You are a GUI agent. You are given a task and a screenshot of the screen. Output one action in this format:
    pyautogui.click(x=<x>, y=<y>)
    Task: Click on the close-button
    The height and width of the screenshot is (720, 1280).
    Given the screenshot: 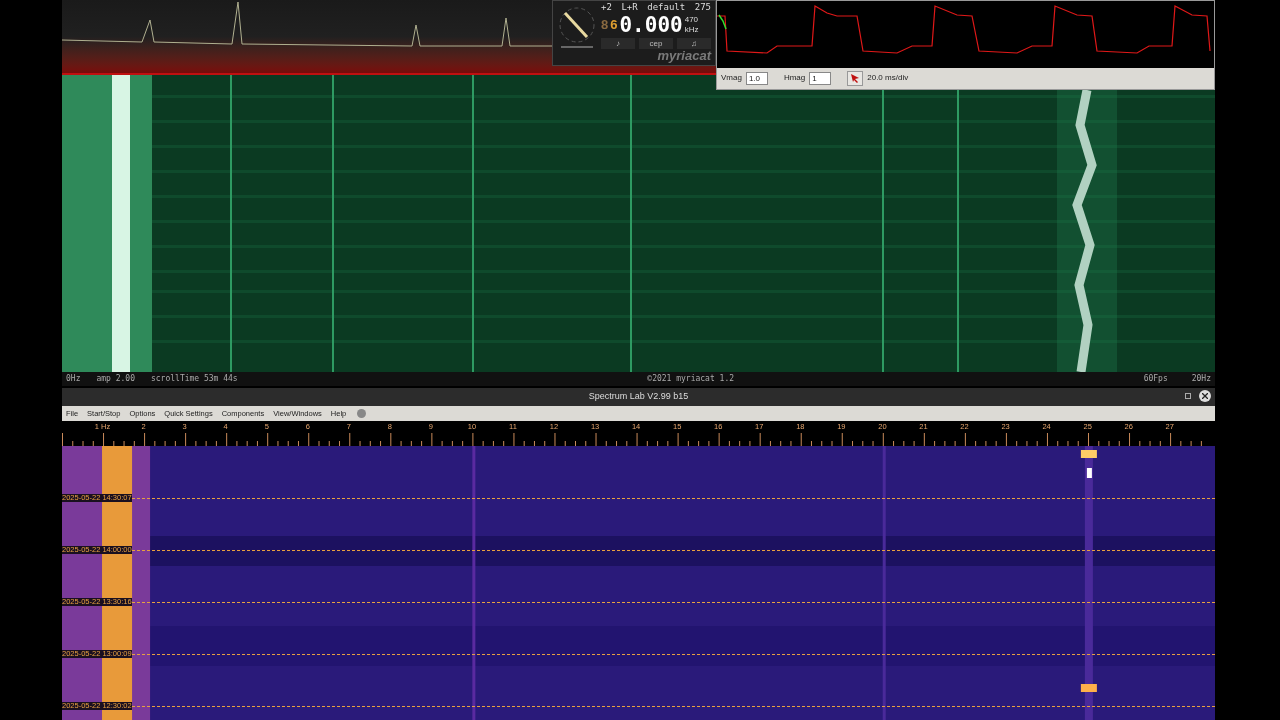 What is the action you would take?
    pyautogui.click(x=1205, y=396)
    